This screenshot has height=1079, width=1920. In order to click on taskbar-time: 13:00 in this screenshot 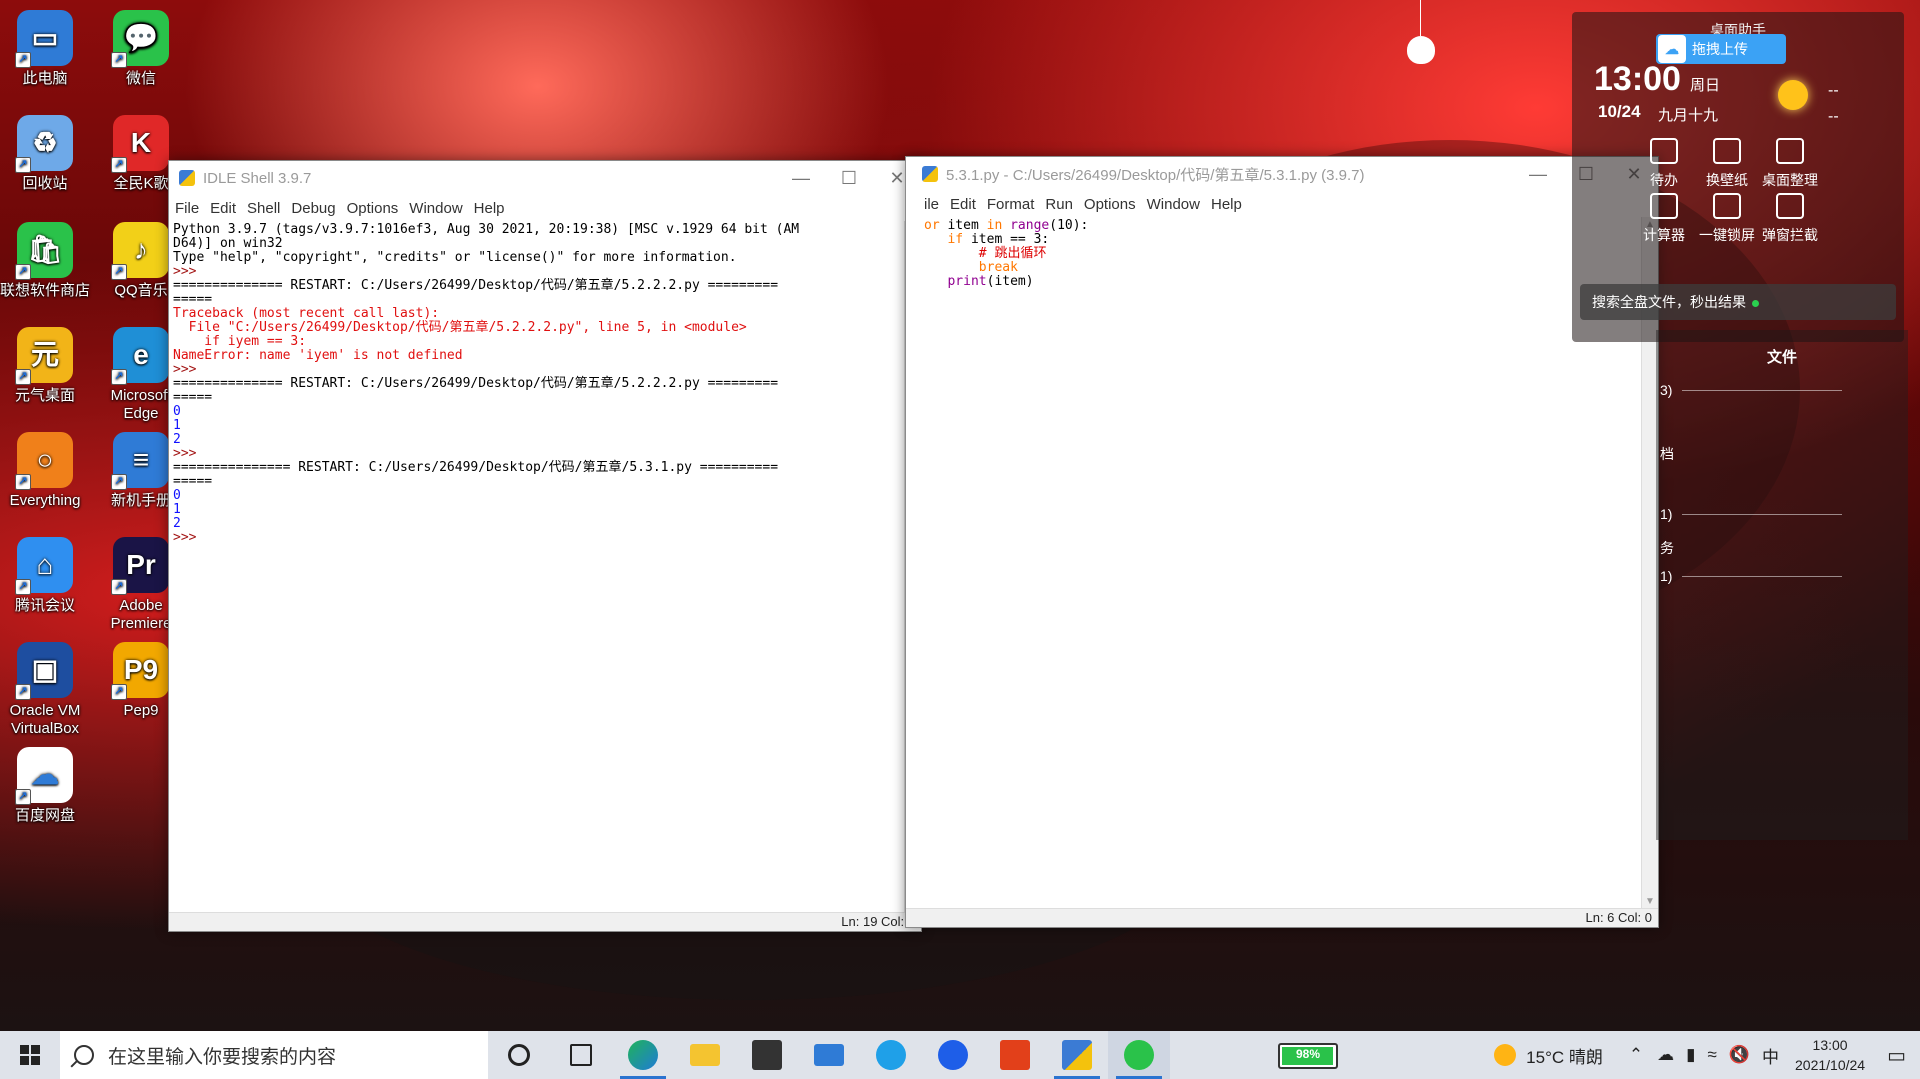, I will do `click(1830, 1045)`.